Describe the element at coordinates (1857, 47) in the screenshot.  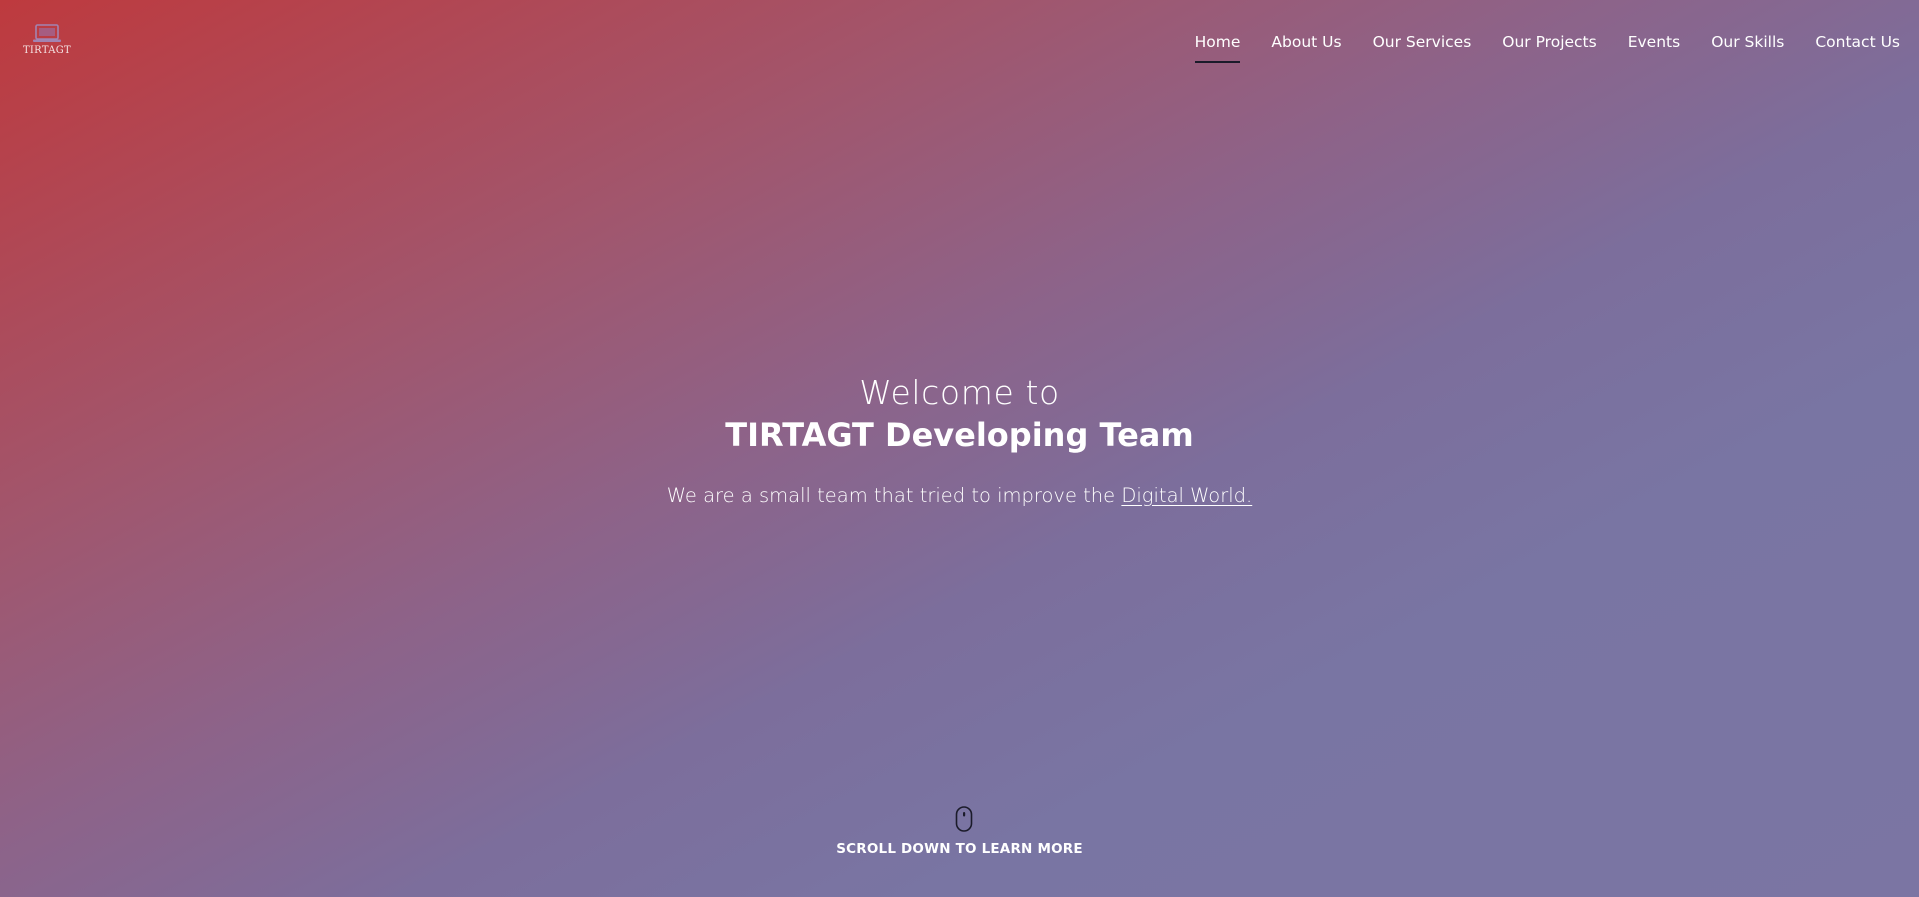
I see `nav-contact-us: Contact Us` at that location.